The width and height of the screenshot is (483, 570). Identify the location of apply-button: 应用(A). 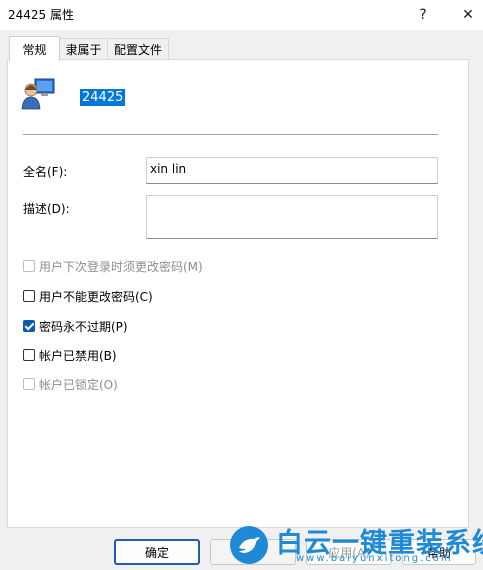
(349, 552).